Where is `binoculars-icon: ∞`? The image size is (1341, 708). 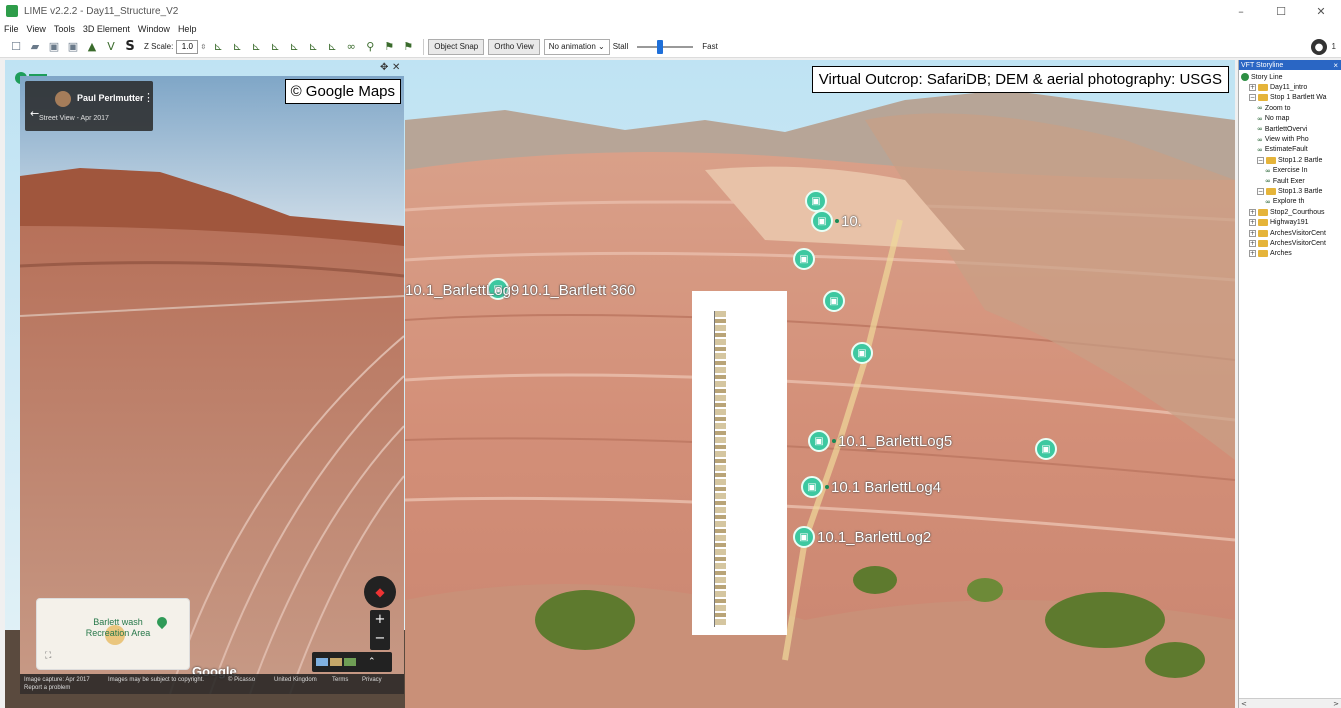
binoculars-icon: ∞ is located at coordinates (351, 47).